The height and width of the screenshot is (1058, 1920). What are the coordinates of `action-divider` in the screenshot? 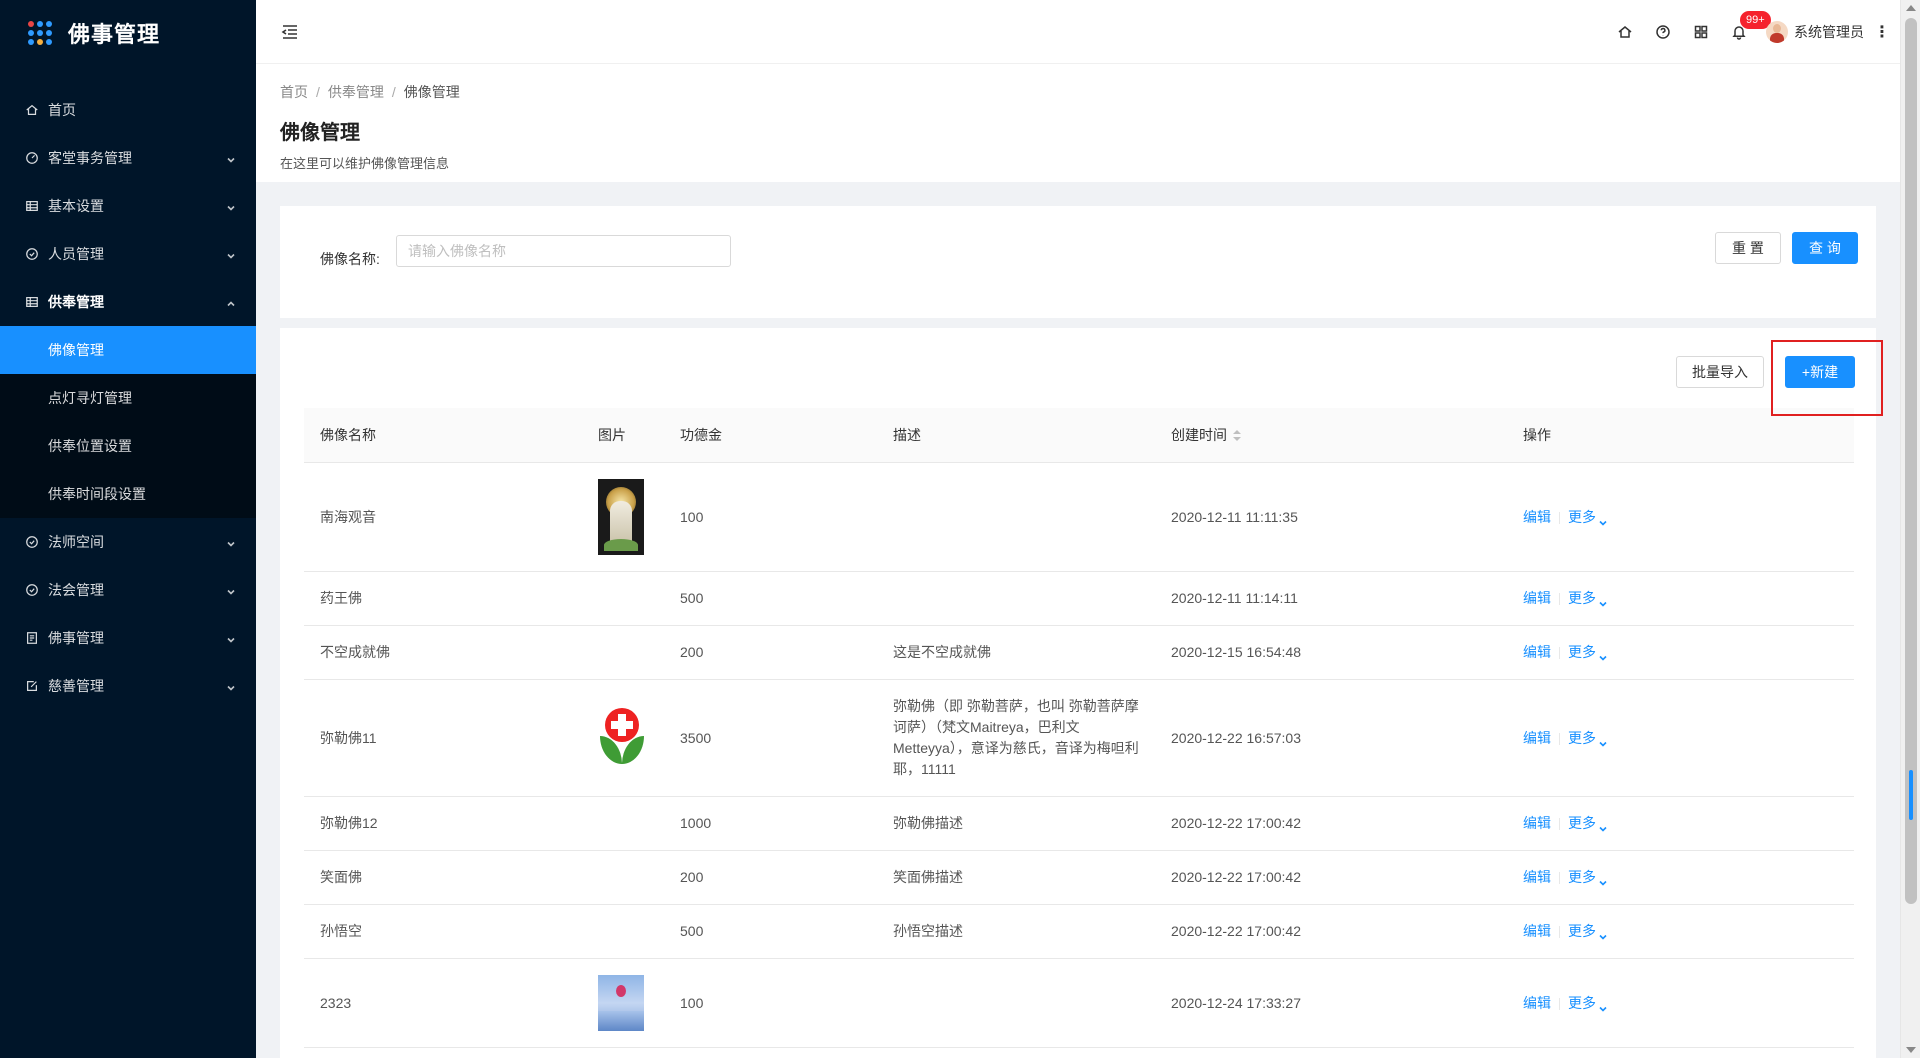 It's located at (1559, 824).